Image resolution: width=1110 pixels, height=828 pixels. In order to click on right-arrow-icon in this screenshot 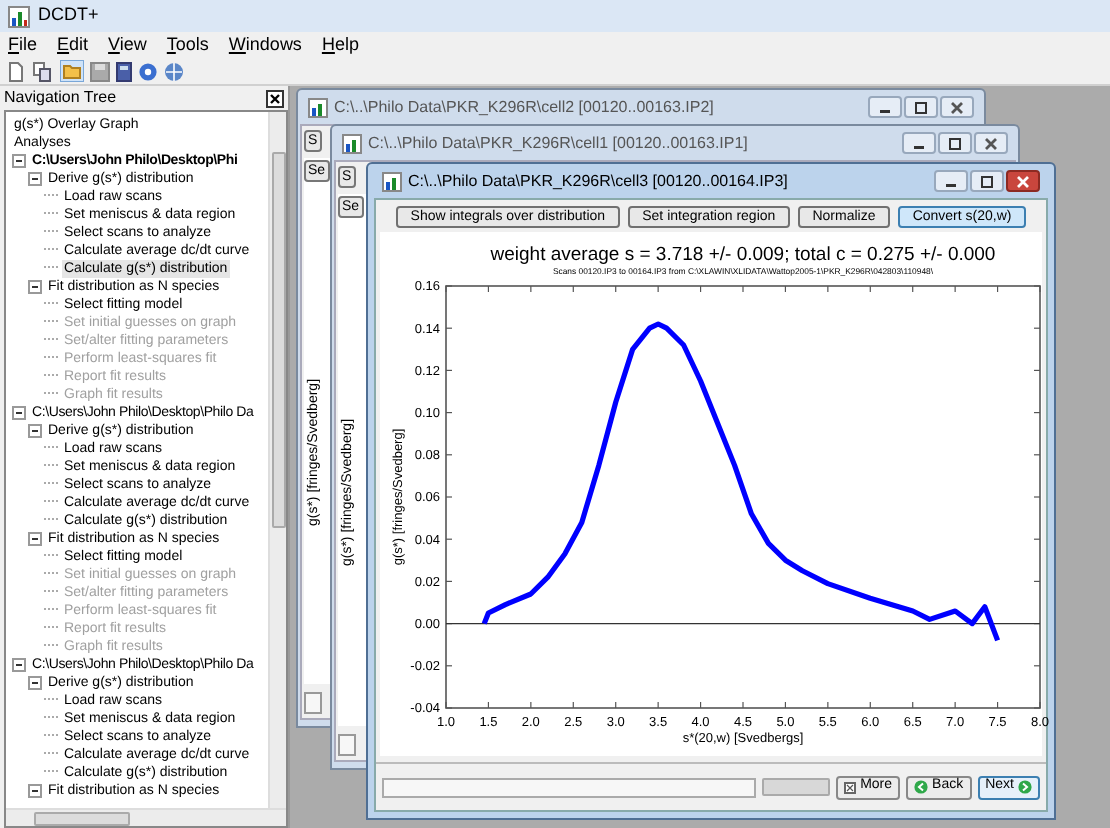, I will do `click(1025, 787)`.